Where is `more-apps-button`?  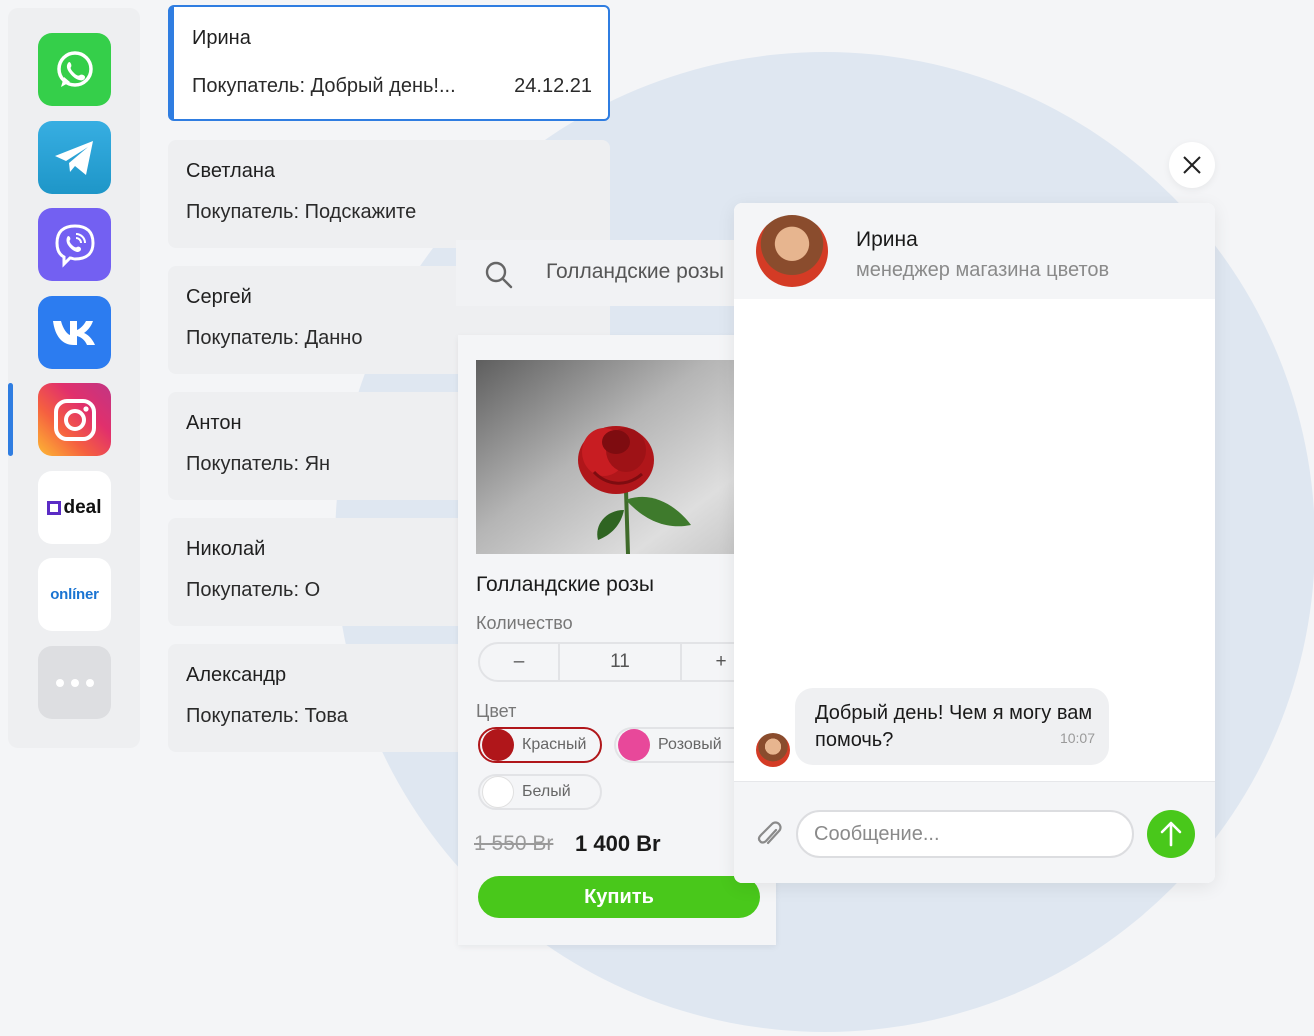 more-apps-button is located at coordinates (74, 682).